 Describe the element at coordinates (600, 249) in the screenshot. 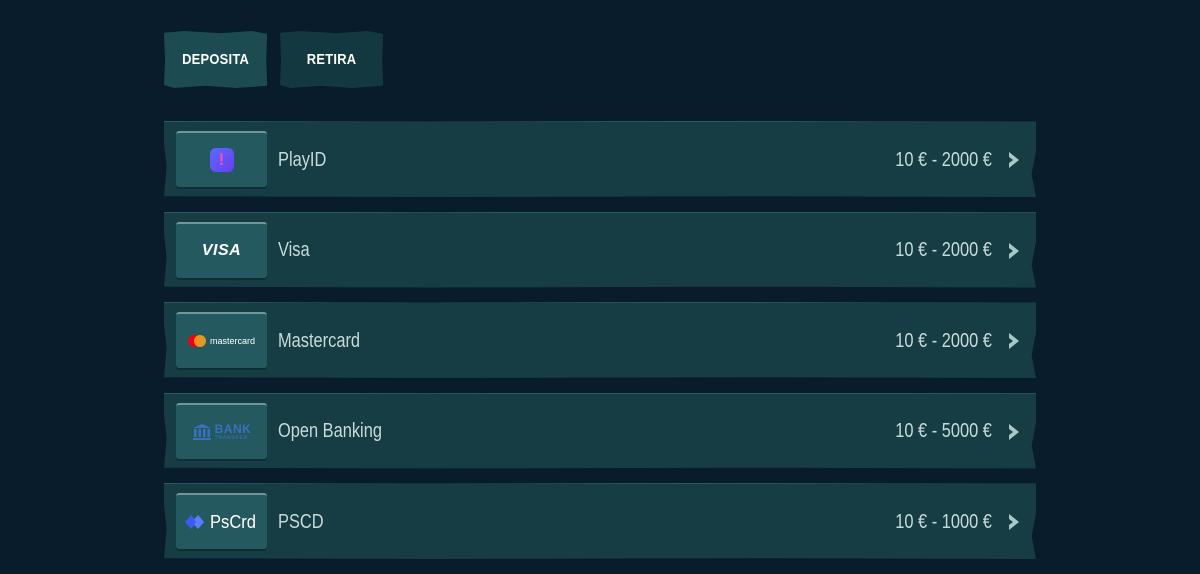

I see `payment-method-visa: VISA Visa 10 € - 2000 €` at that location.